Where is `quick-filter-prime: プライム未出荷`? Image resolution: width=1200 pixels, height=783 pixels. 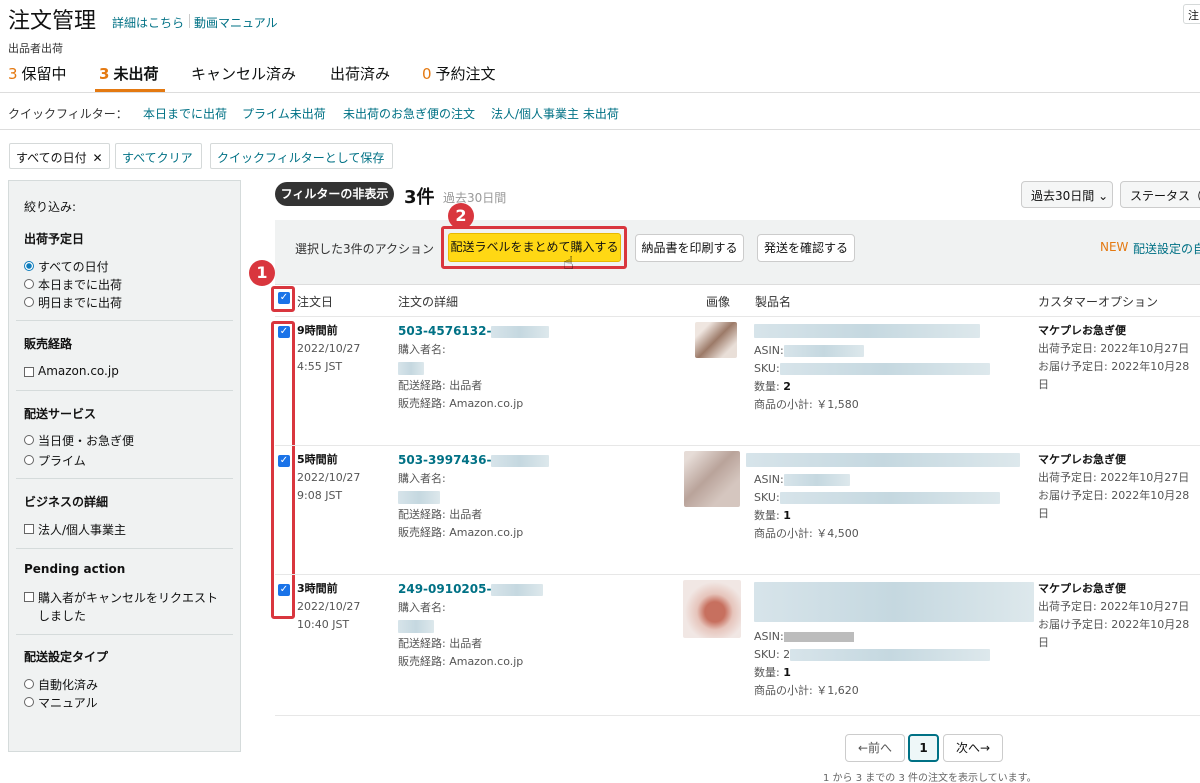
quick-filter-prime: プライム未出荷 is located at coordinates (284, 113).